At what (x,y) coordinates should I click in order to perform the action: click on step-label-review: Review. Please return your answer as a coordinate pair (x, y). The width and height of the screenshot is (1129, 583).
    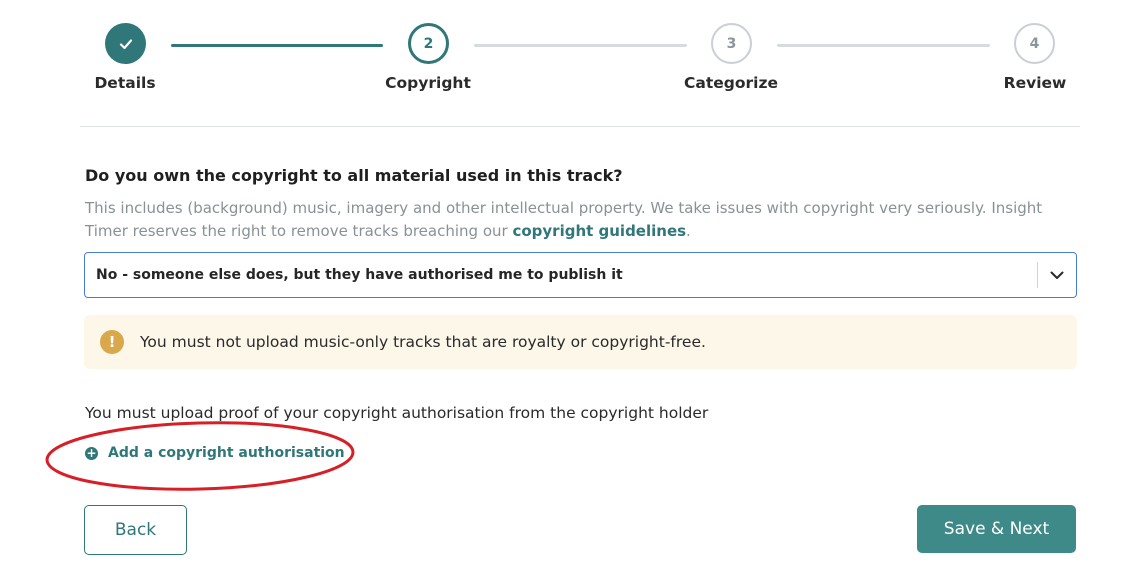
    Looking at the image, I should click on (1035, 83).